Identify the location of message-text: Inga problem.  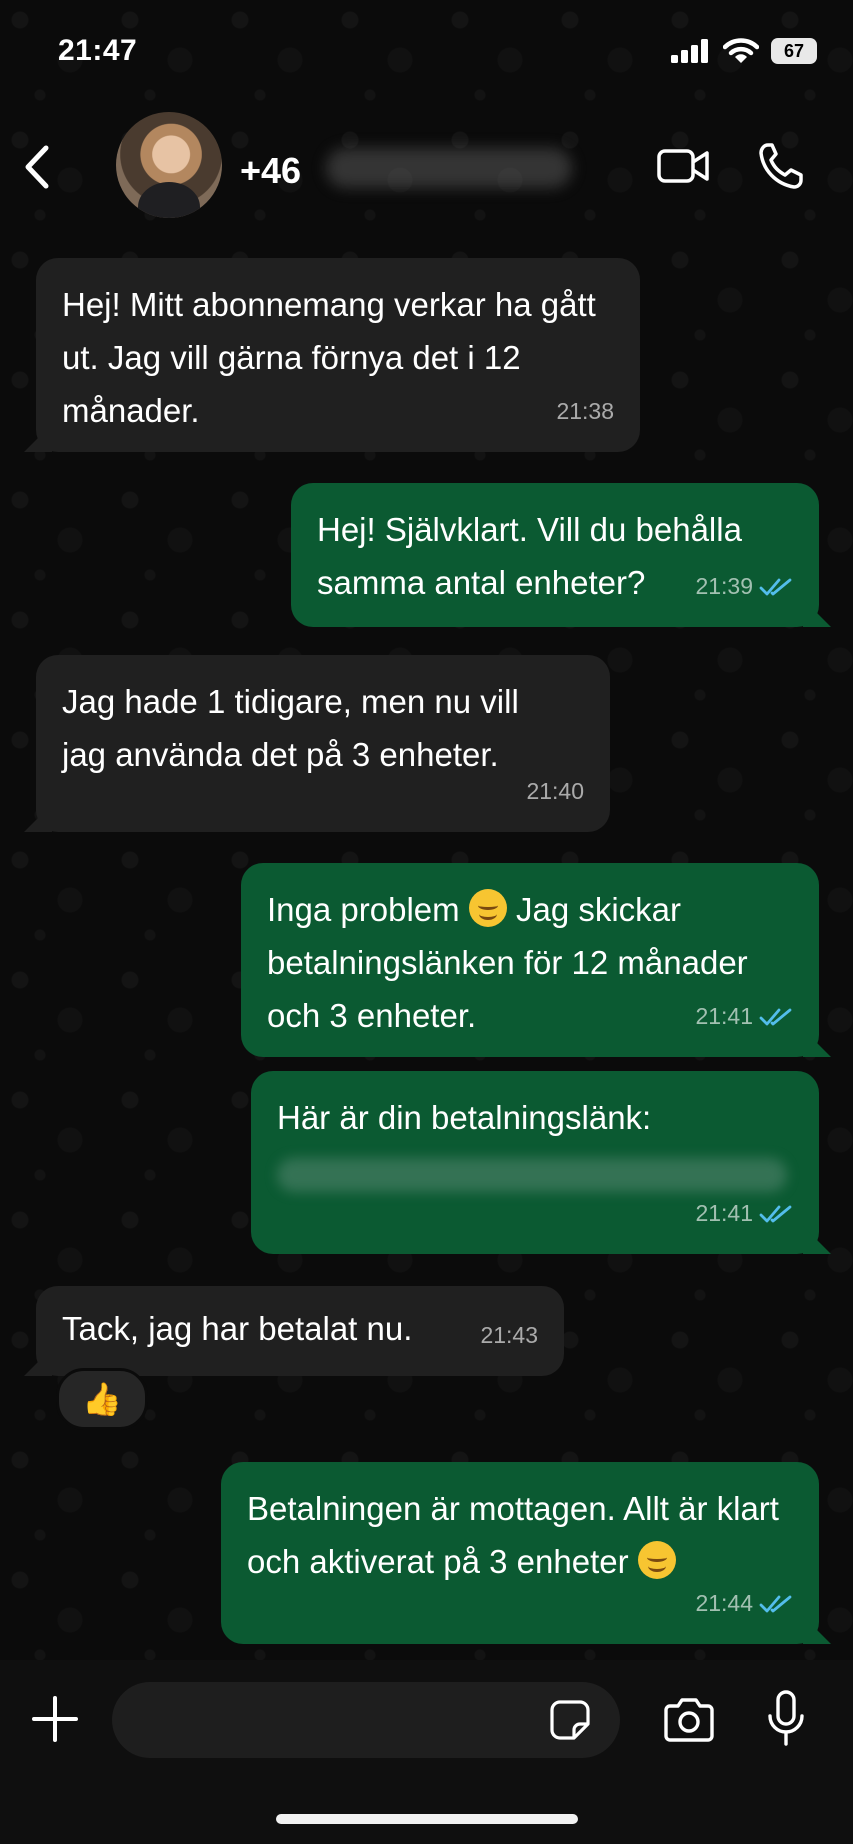
(368, 909).